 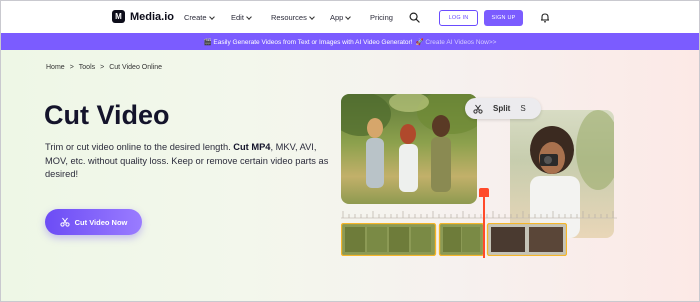 What do you see at coordinates (503, 18) in the screenshot?
I see `signup-button: SIGN UP` at bounding box center [503, 18].